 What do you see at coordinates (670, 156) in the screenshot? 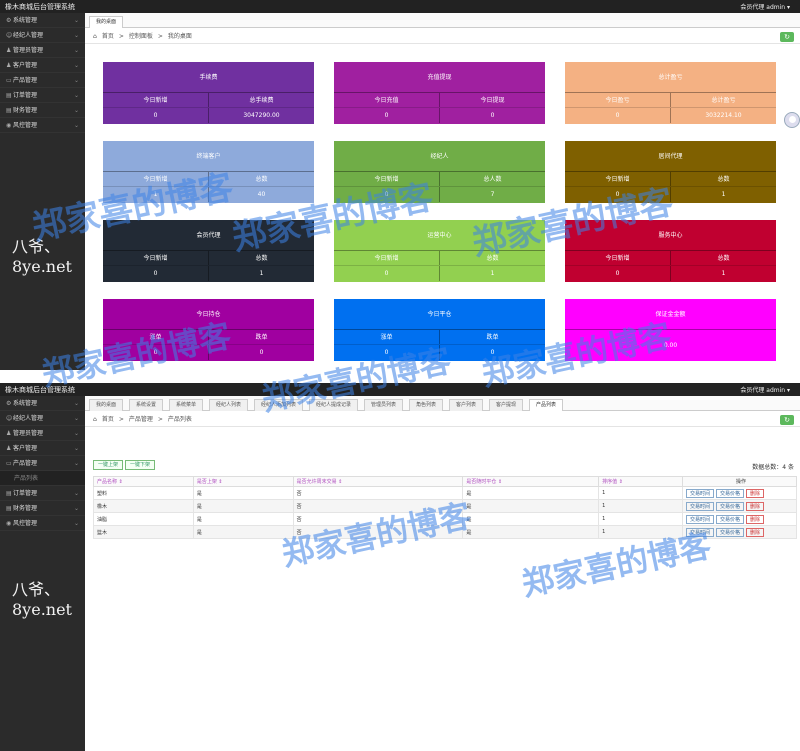
I see `card-title: 居间代理` at bounding box center [670, 156].